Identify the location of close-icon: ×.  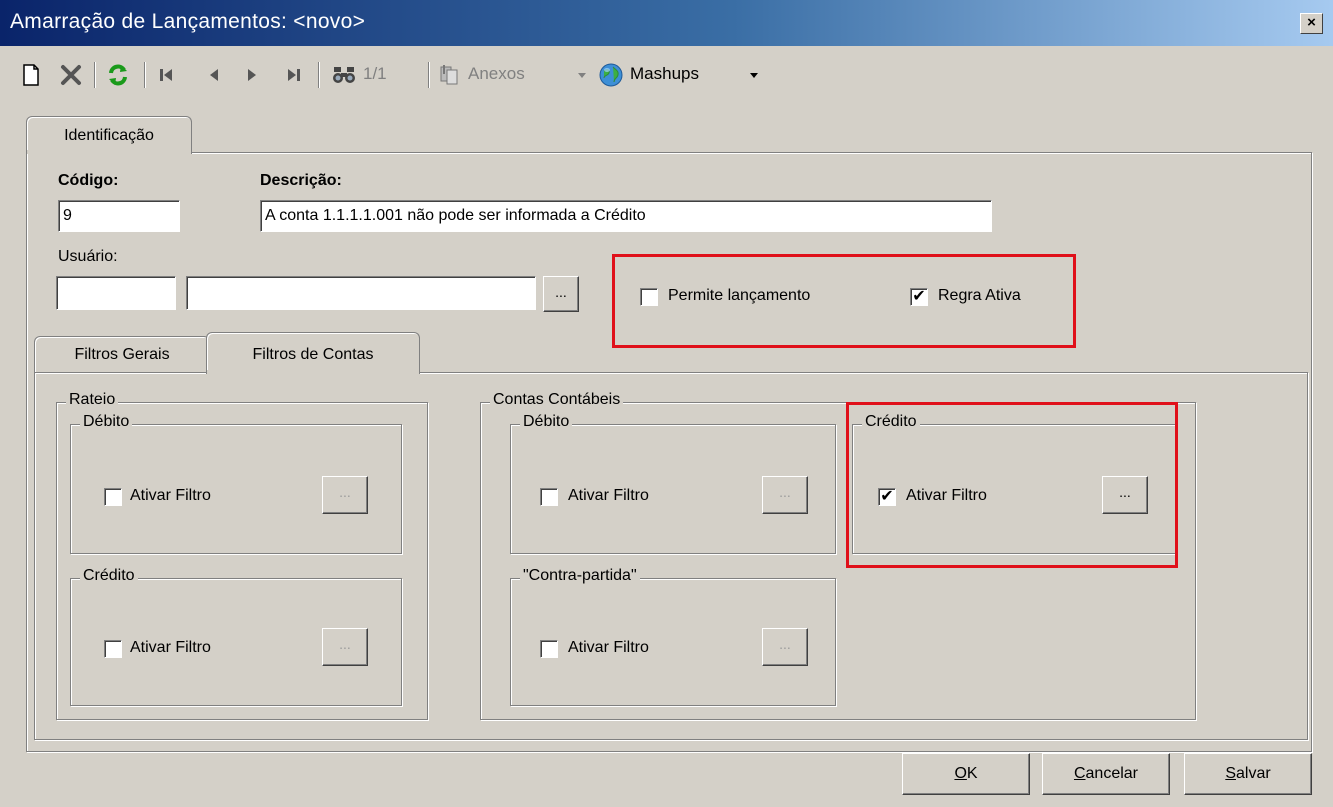
(1311, 22).